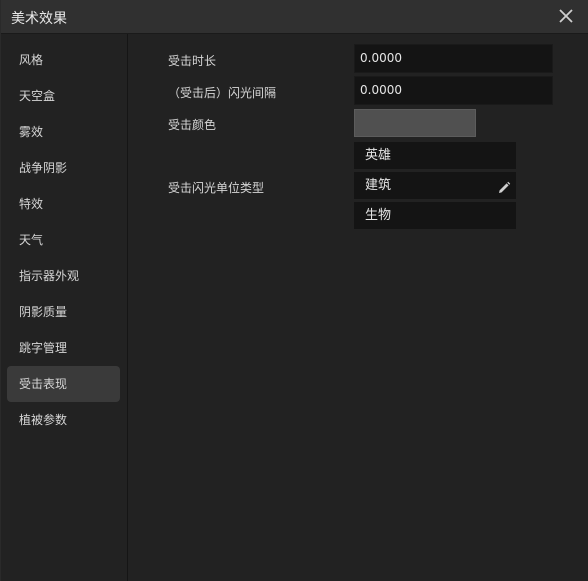 This screenshot has height=581, width=588. What do you see at coordinates (63, 204) in the screenshot?
I see `sidebar-item-effects: 特效` at bounding box center [63, 204].